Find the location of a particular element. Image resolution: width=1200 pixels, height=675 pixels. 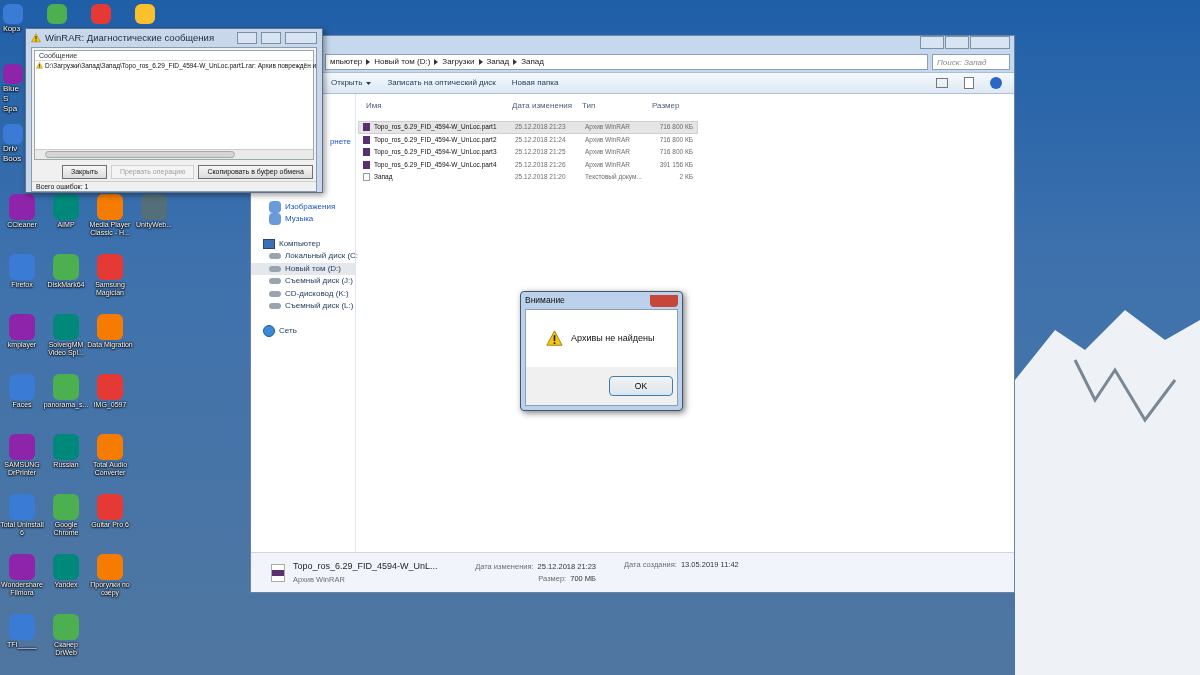

column-header: Размер is located at coordinates (670, 106).